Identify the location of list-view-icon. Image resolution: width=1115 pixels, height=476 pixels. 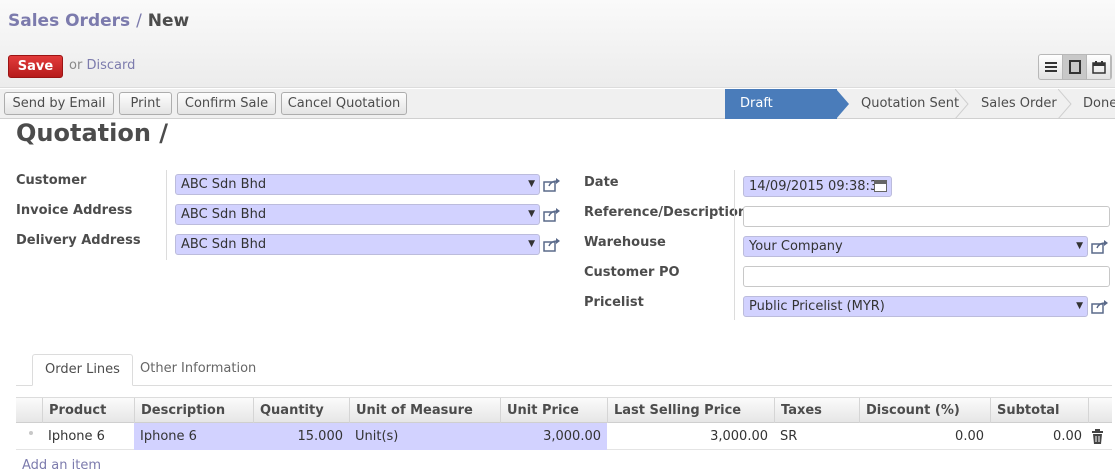
(1051, 67).